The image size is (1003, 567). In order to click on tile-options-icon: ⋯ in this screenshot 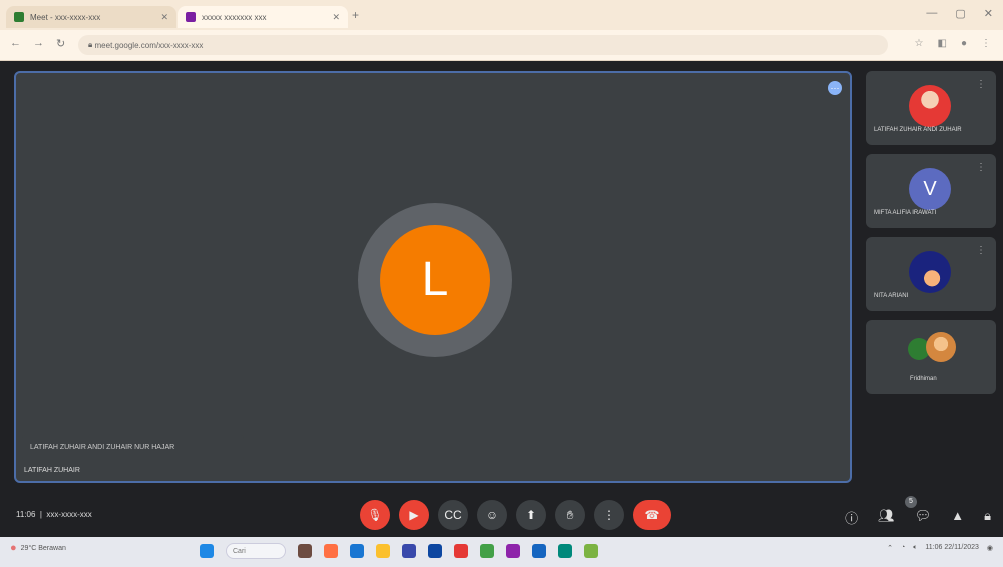, I will do `click(835, 88)`.